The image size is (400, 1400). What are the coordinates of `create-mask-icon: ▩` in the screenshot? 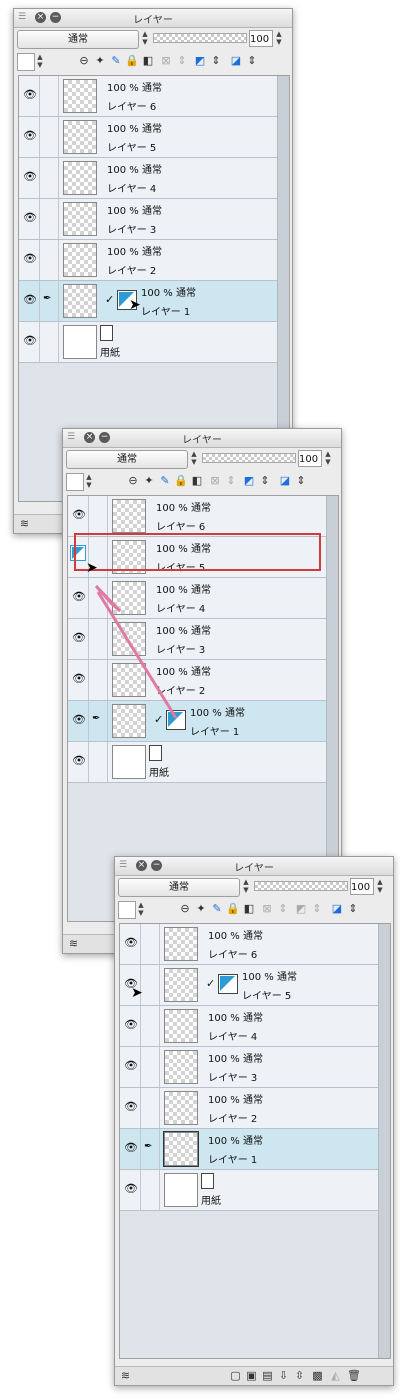 It's located at (317, 1376).